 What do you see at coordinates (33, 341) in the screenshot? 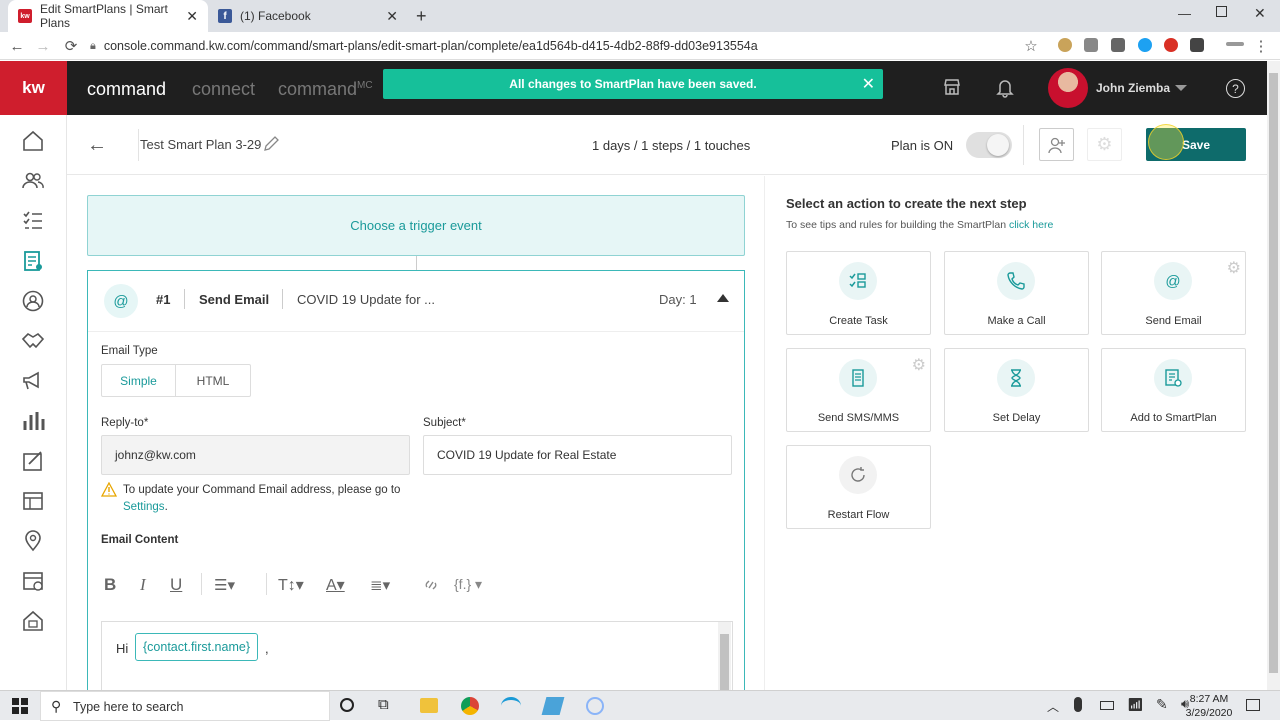
I see `sidebar-deals-icon` at bounding box center [33, 341].